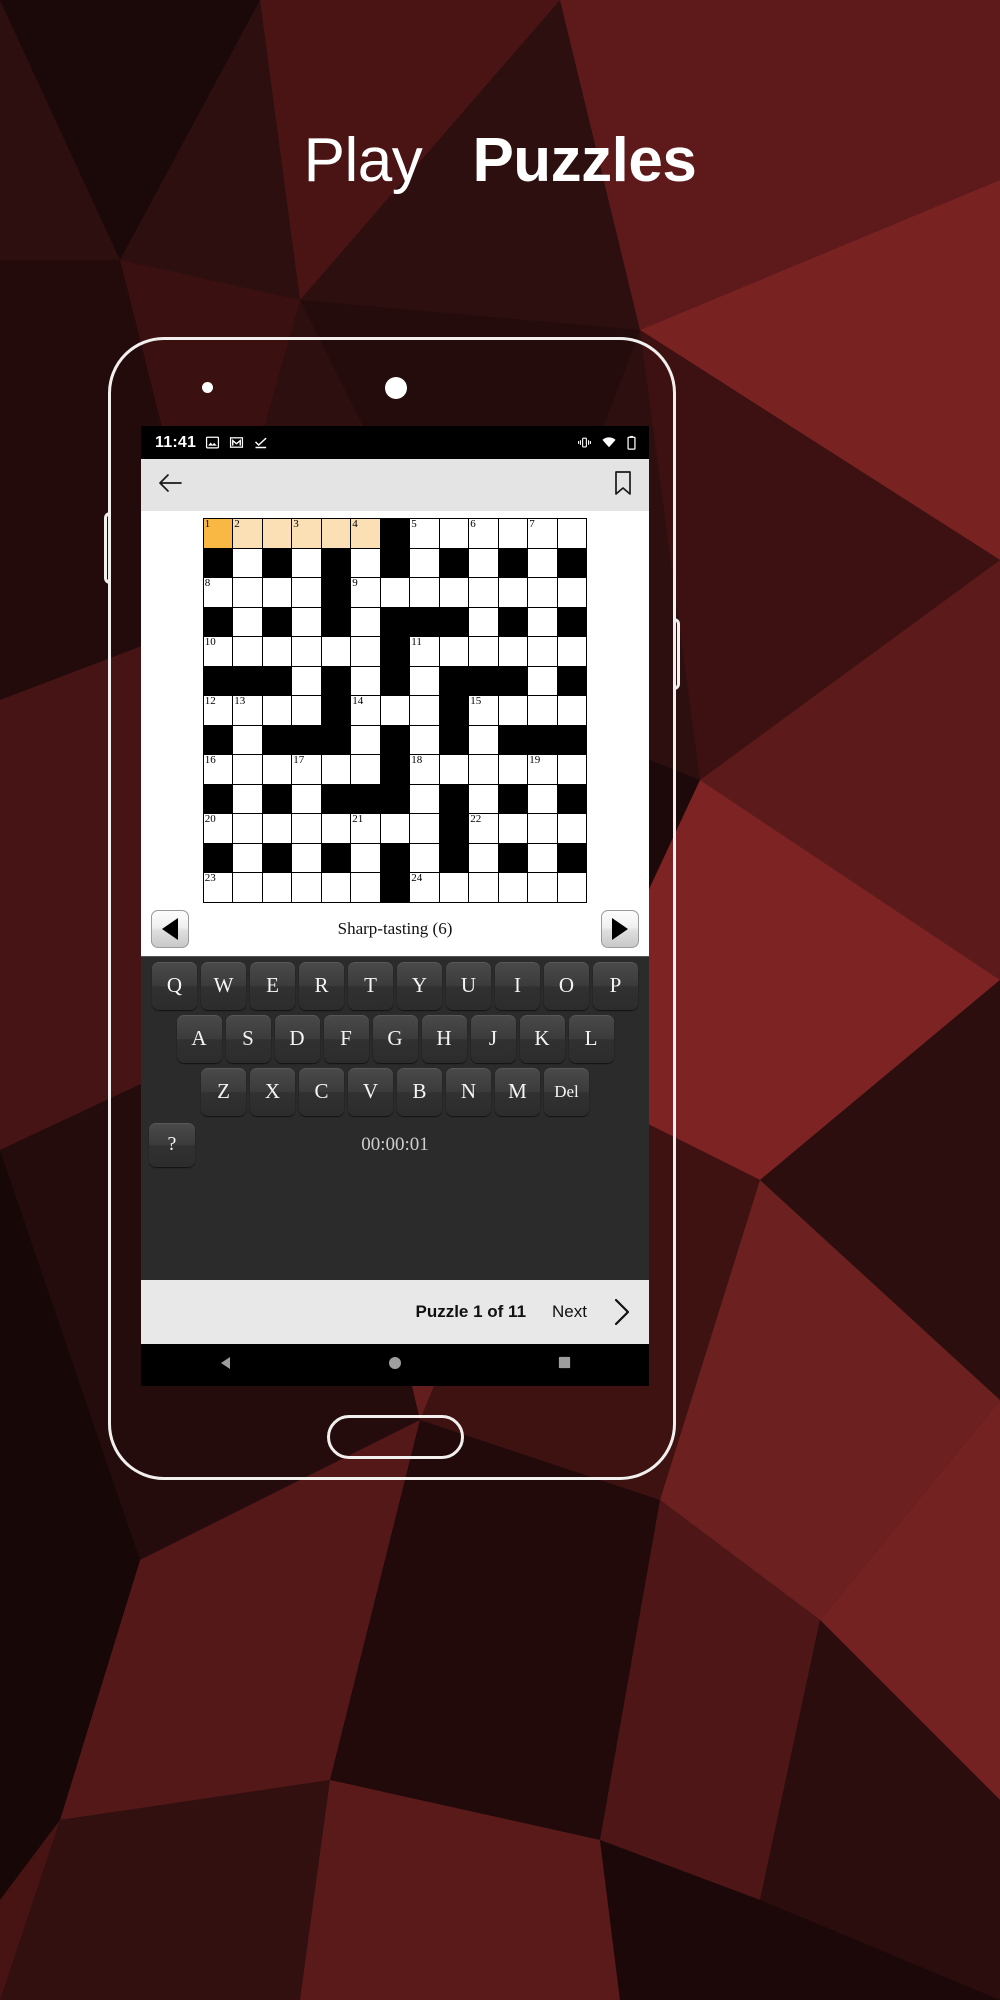  Describe the element at coordinates (444, 1038) in the screenshot. I see `key-h: H` at that location.